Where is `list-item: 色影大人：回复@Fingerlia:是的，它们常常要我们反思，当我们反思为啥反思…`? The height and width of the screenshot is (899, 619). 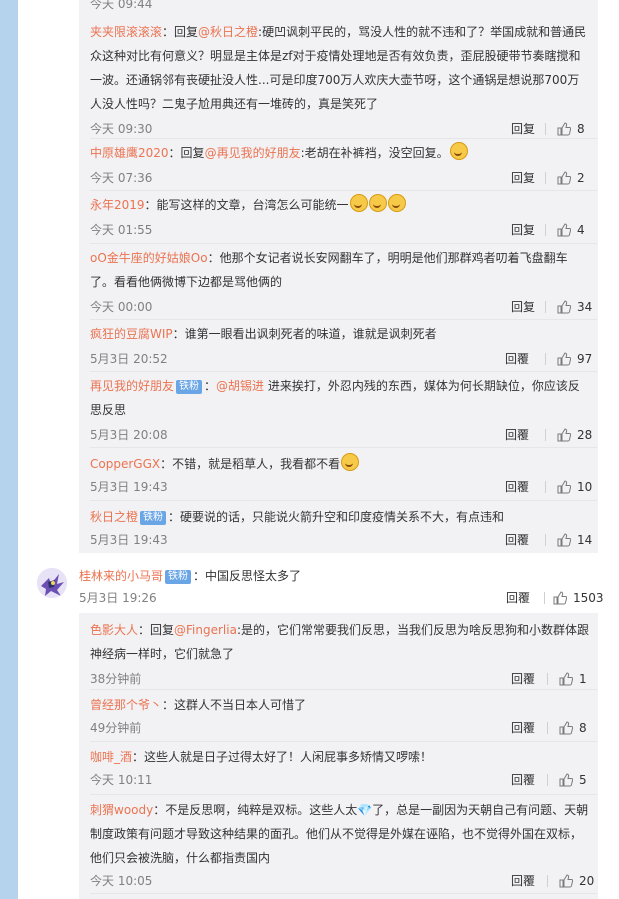
list-item: 色影大人：回复@Fingerlia:是的，它们常常要我们反思，当我们反思为啥反思… is located at coordinates (340, 653).